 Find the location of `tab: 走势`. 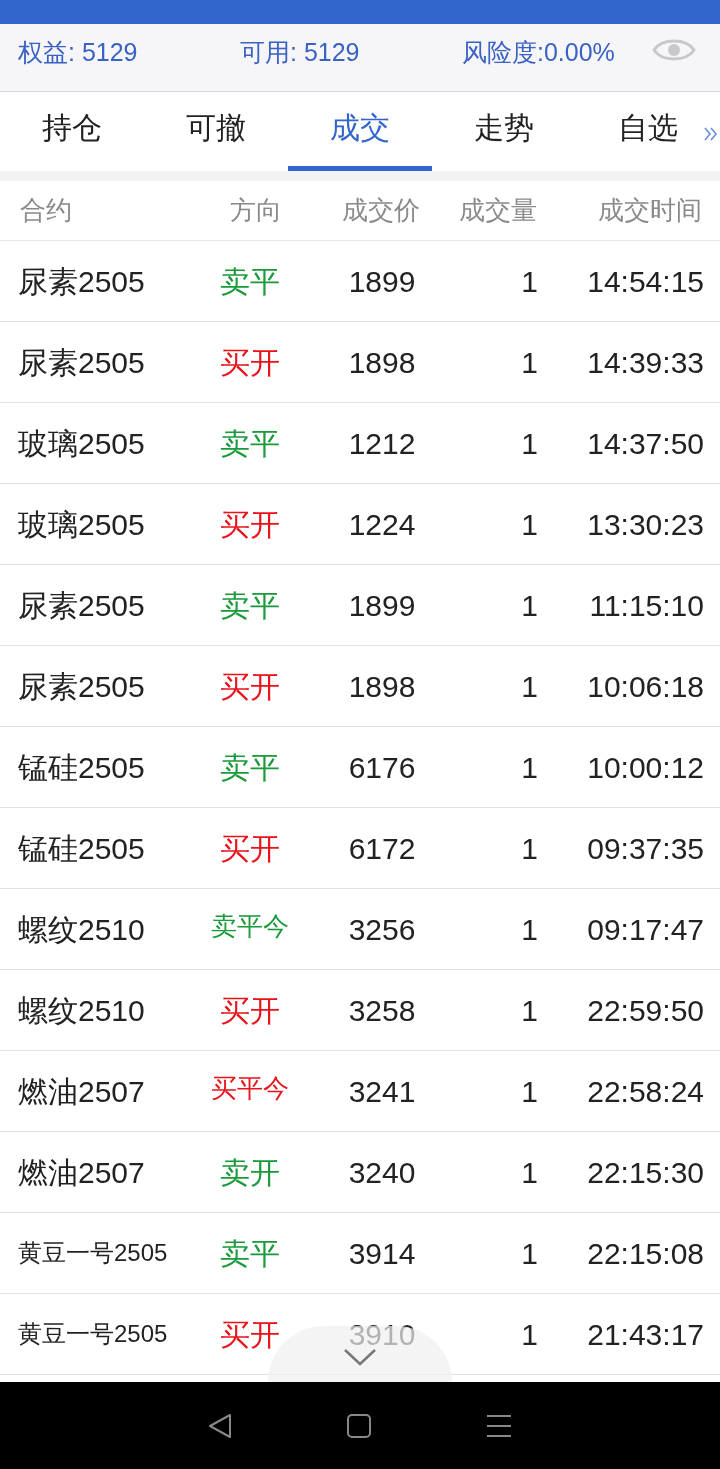

tab: 走势 is located at coordinates (504, 131).